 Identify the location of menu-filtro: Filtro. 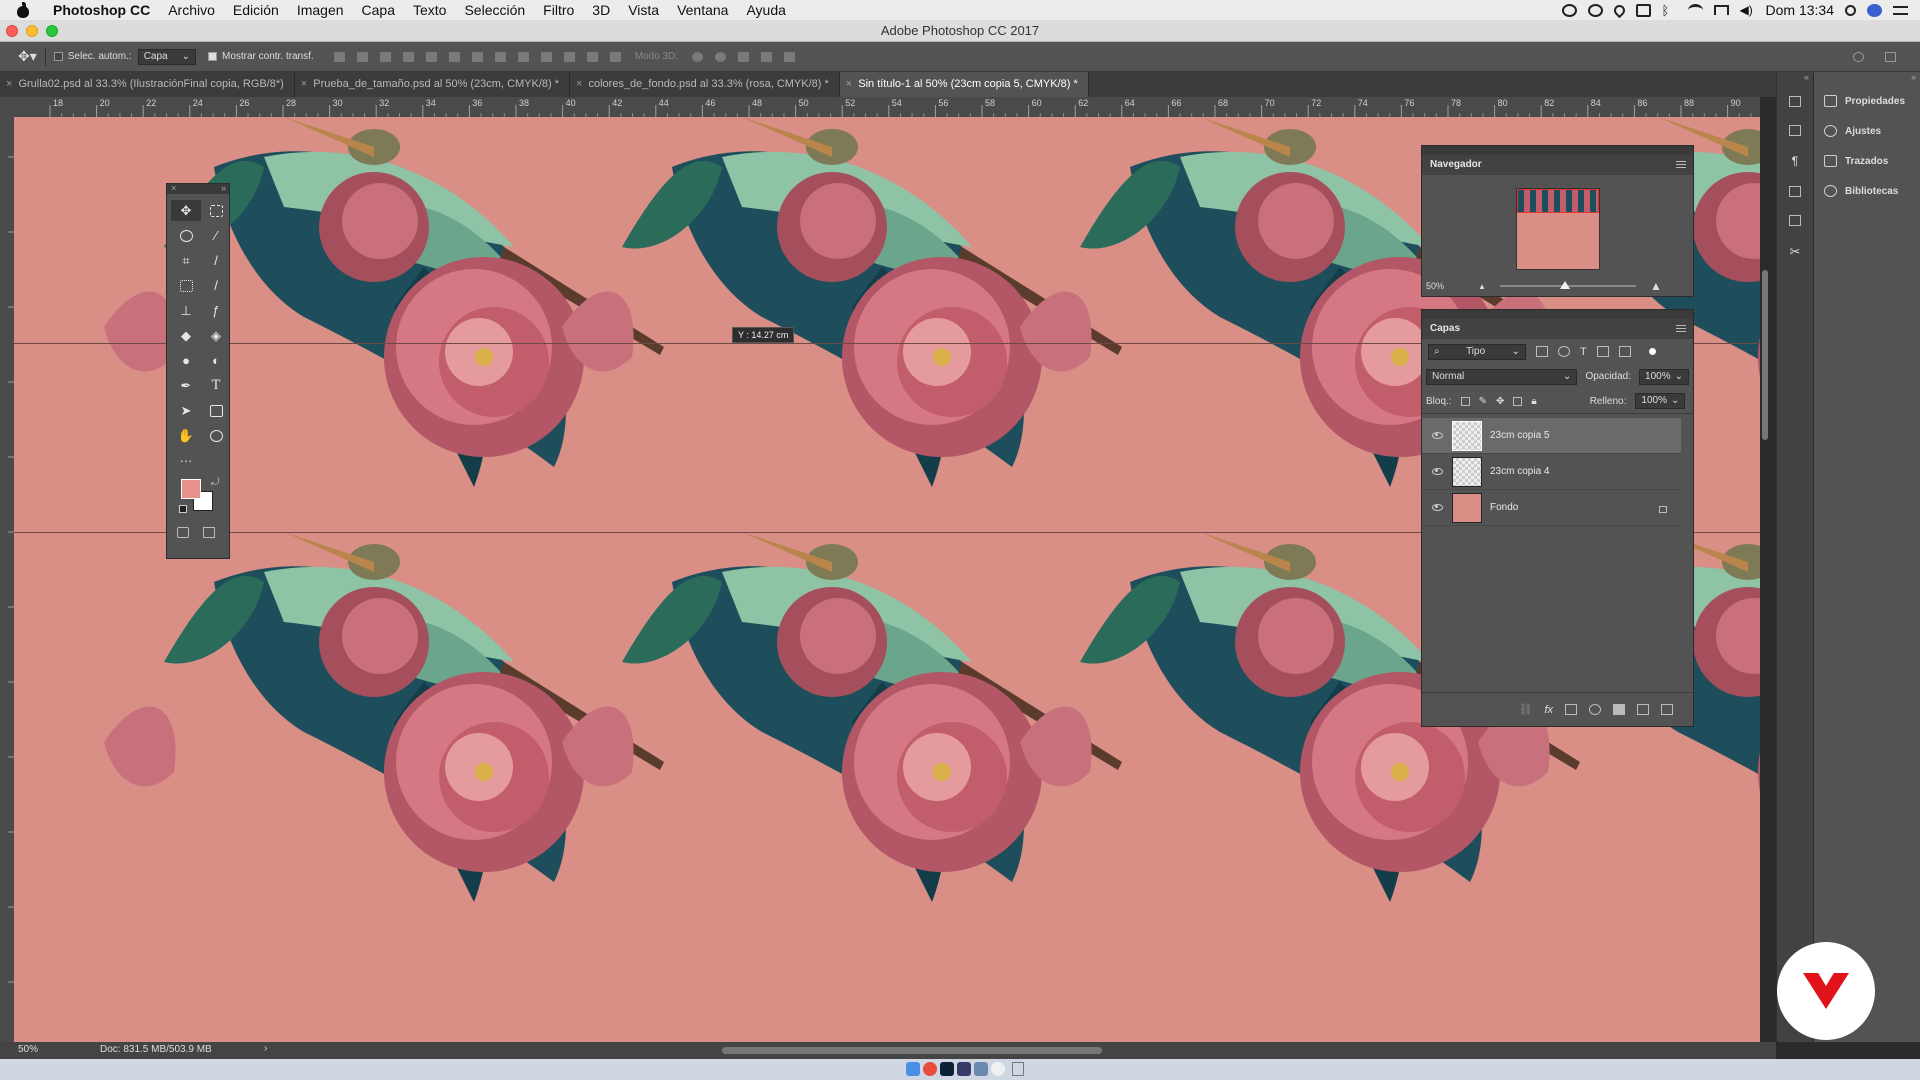
(558, 10).